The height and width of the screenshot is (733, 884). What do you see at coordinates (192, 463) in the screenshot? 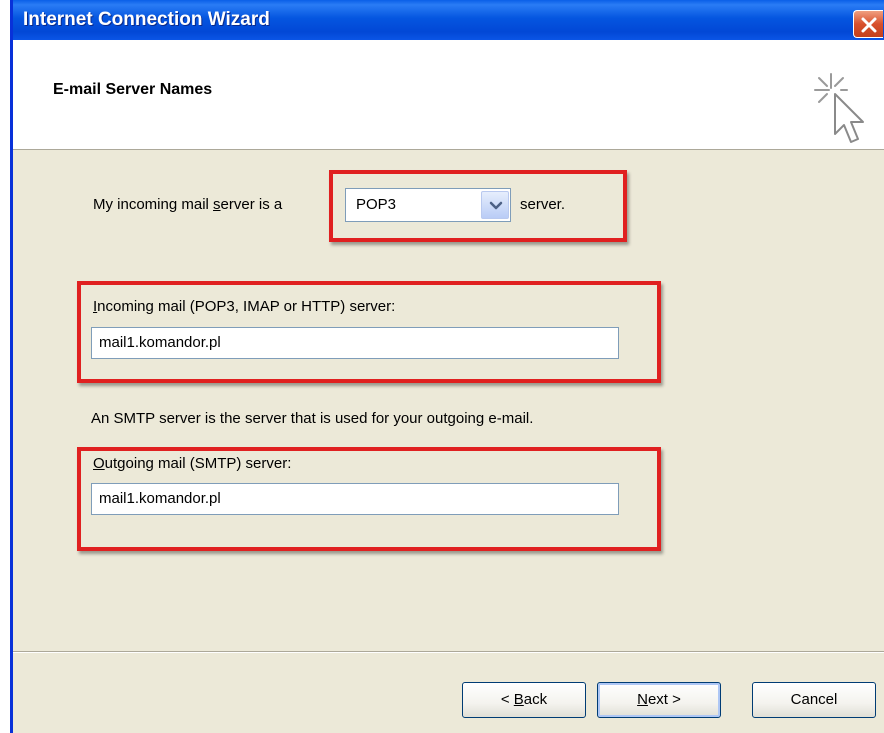
I see `outgoing-server-label: Outgoing mail (SMTP) server:` at bounding box center [192, 463].